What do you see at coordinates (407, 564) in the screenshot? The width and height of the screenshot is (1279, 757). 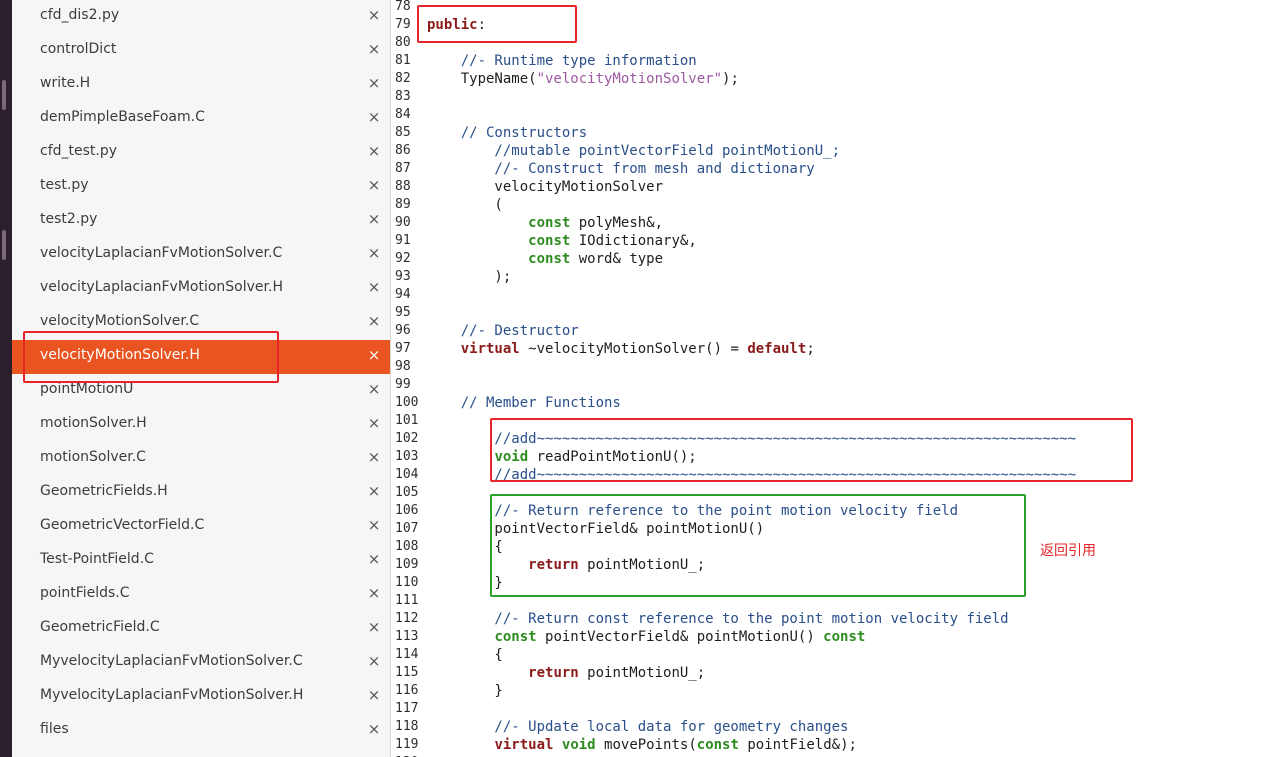 I see `line-number: 109` at bounding box center [407, 564].